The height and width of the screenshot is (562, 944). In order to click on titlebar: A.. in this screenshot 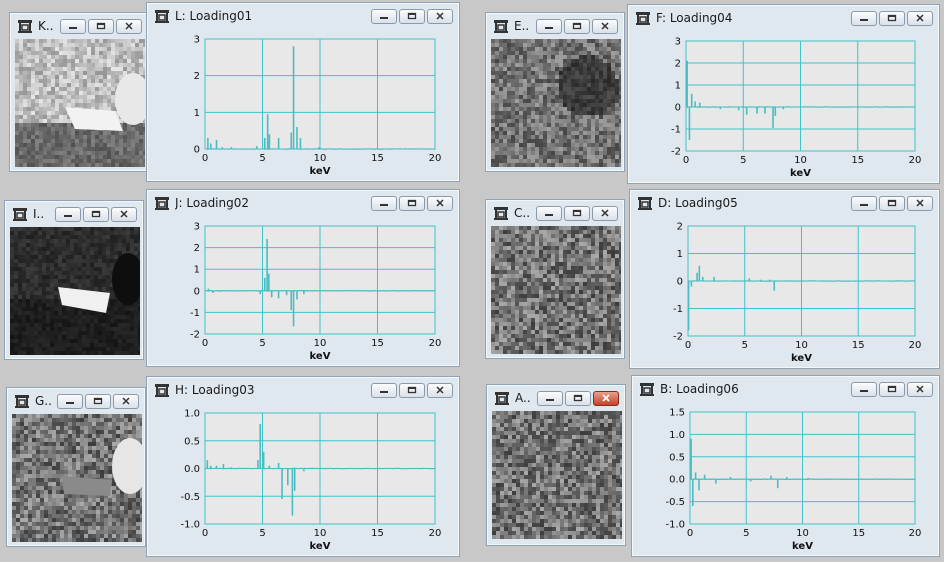, I will do `click(556, 398)`.